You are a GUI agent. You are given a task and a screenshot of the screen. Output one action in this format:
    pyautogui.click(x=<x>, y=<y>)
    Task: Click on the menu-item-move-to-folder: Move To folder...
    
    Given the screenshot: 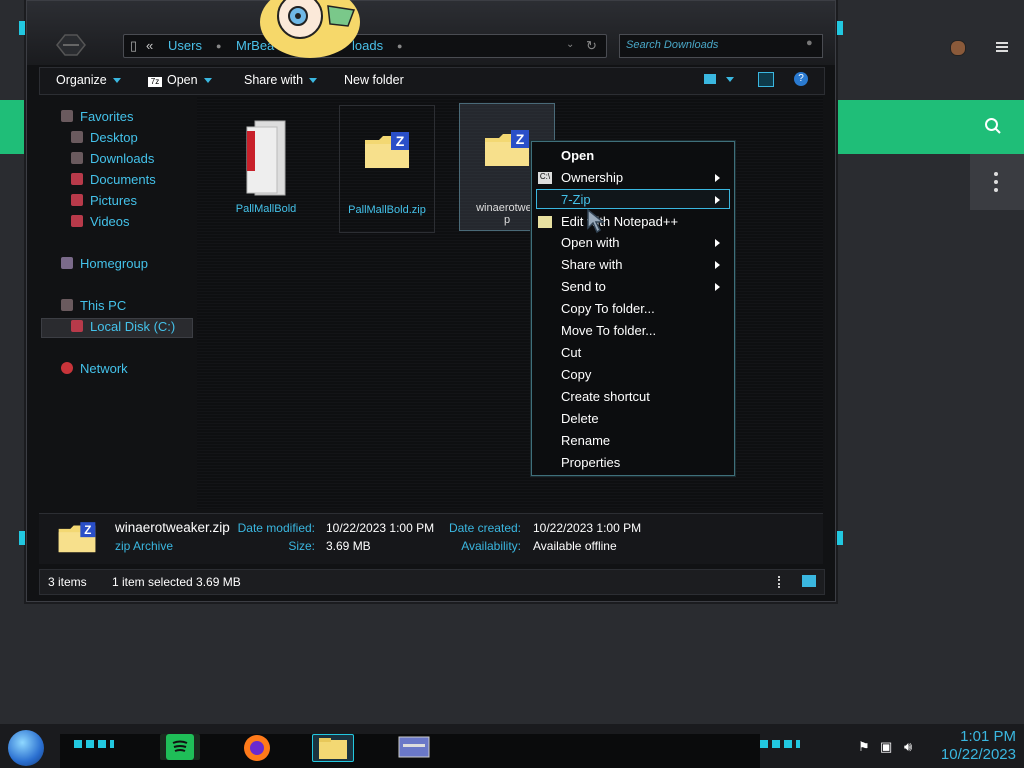 What is the action you would take?
    pyautogui.click(x=608, y=330)
    